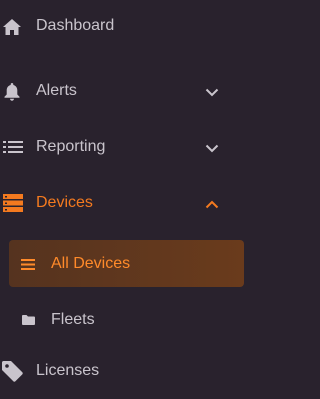 This screenshot has width=320, height=399. What do you see at coordinates (127, 91) in the screenshot?
I see `nav-item-alerts: Alerts` at bounding box center [127, 91].